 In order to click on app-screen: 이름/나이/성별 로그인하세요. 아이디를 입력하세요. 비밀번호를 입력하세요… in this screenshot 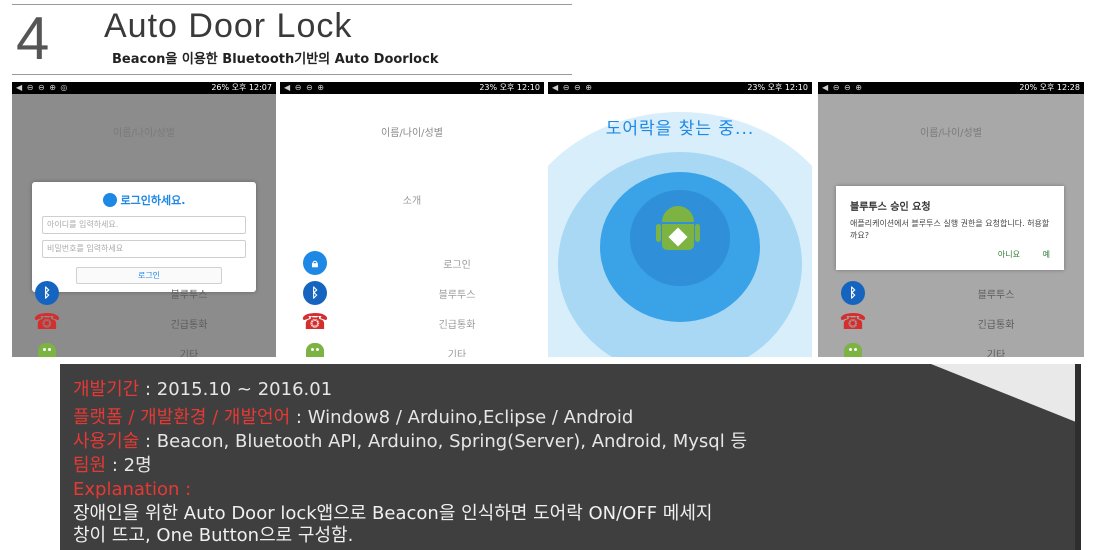, I will do `click(144, 225)`.